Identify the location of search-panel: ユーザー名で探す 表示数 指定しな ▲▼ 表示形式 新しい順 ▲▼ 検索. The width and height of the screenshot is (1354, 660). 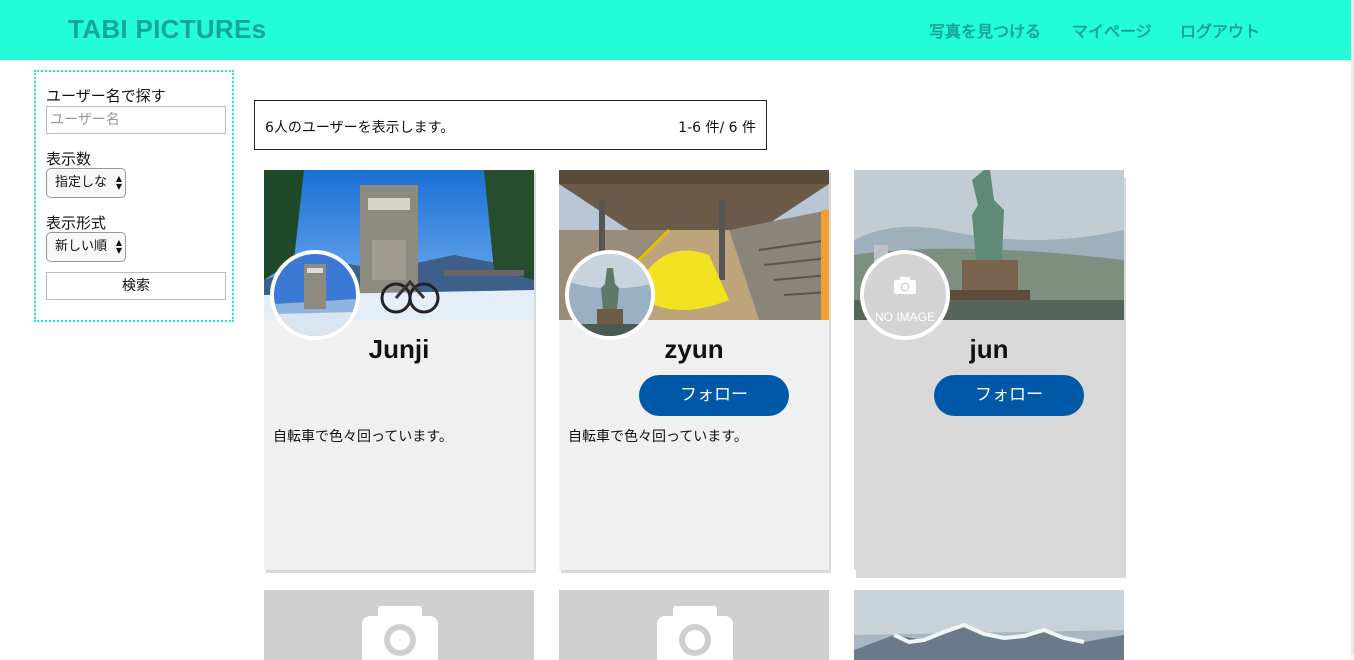
(134, 196).